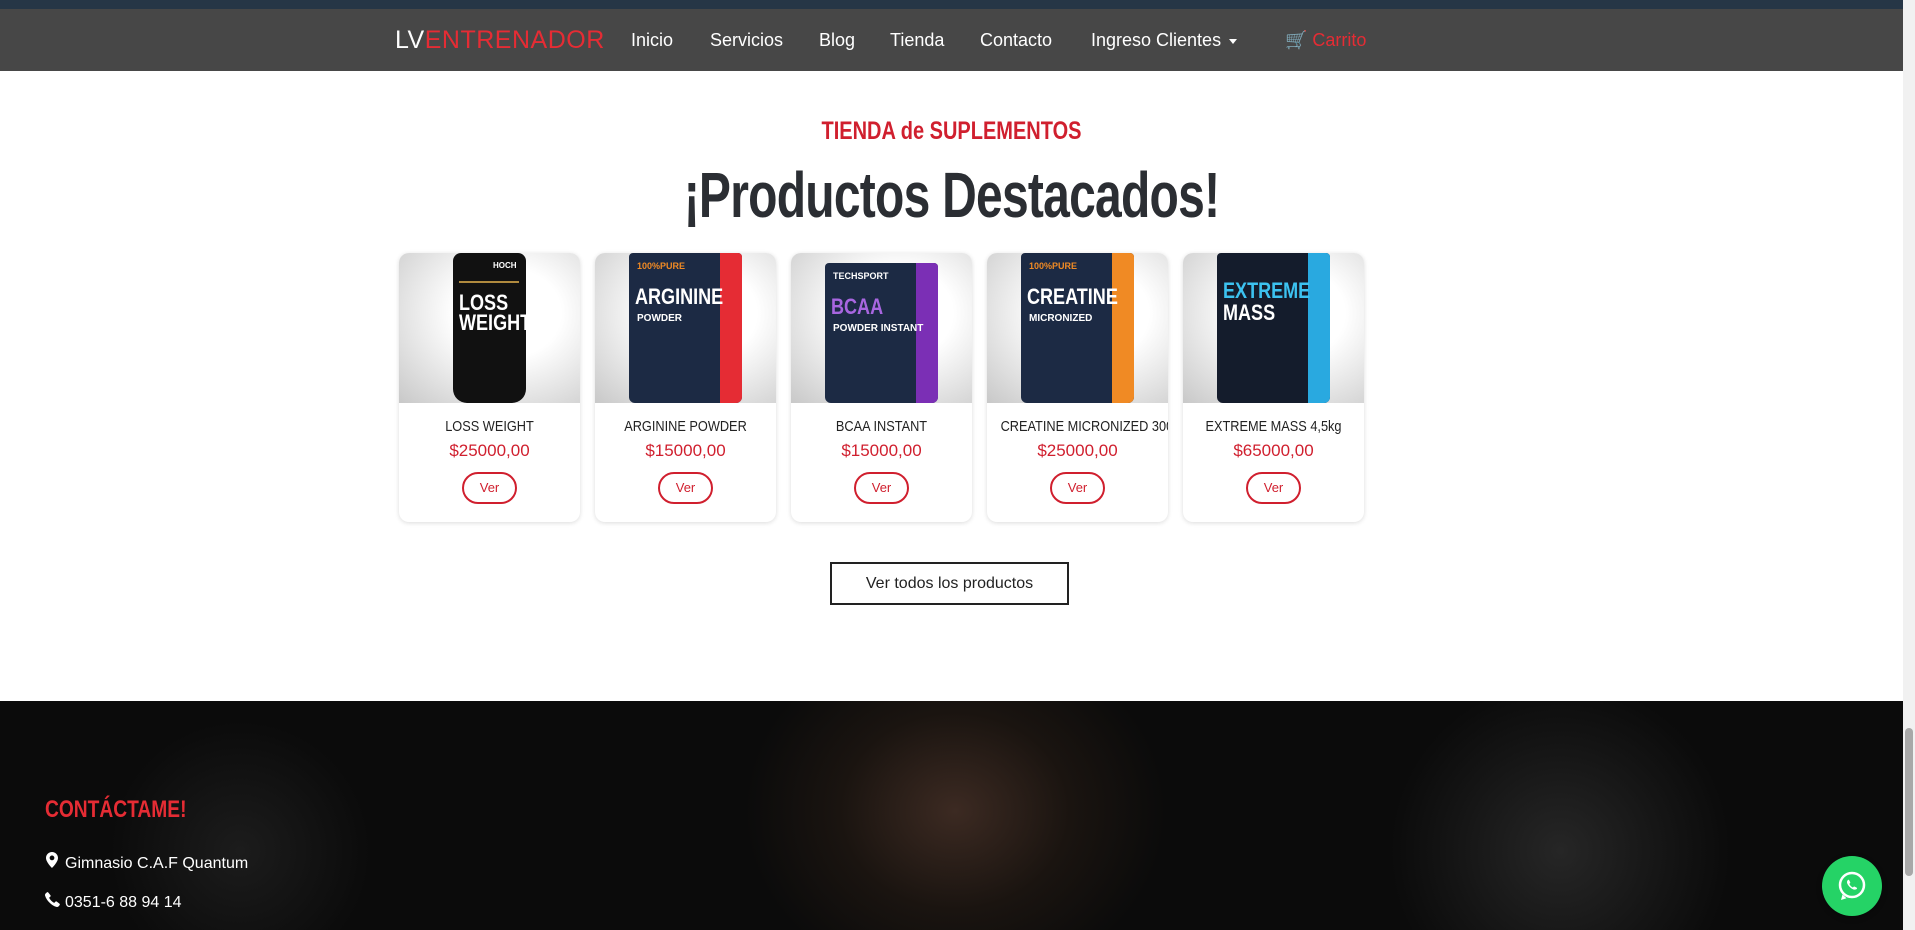  What do you see at coordinates (514, 40) in the screenshot?
I see `brand-entrenador: ENTRENADOR` at bounding box center [514, 40].